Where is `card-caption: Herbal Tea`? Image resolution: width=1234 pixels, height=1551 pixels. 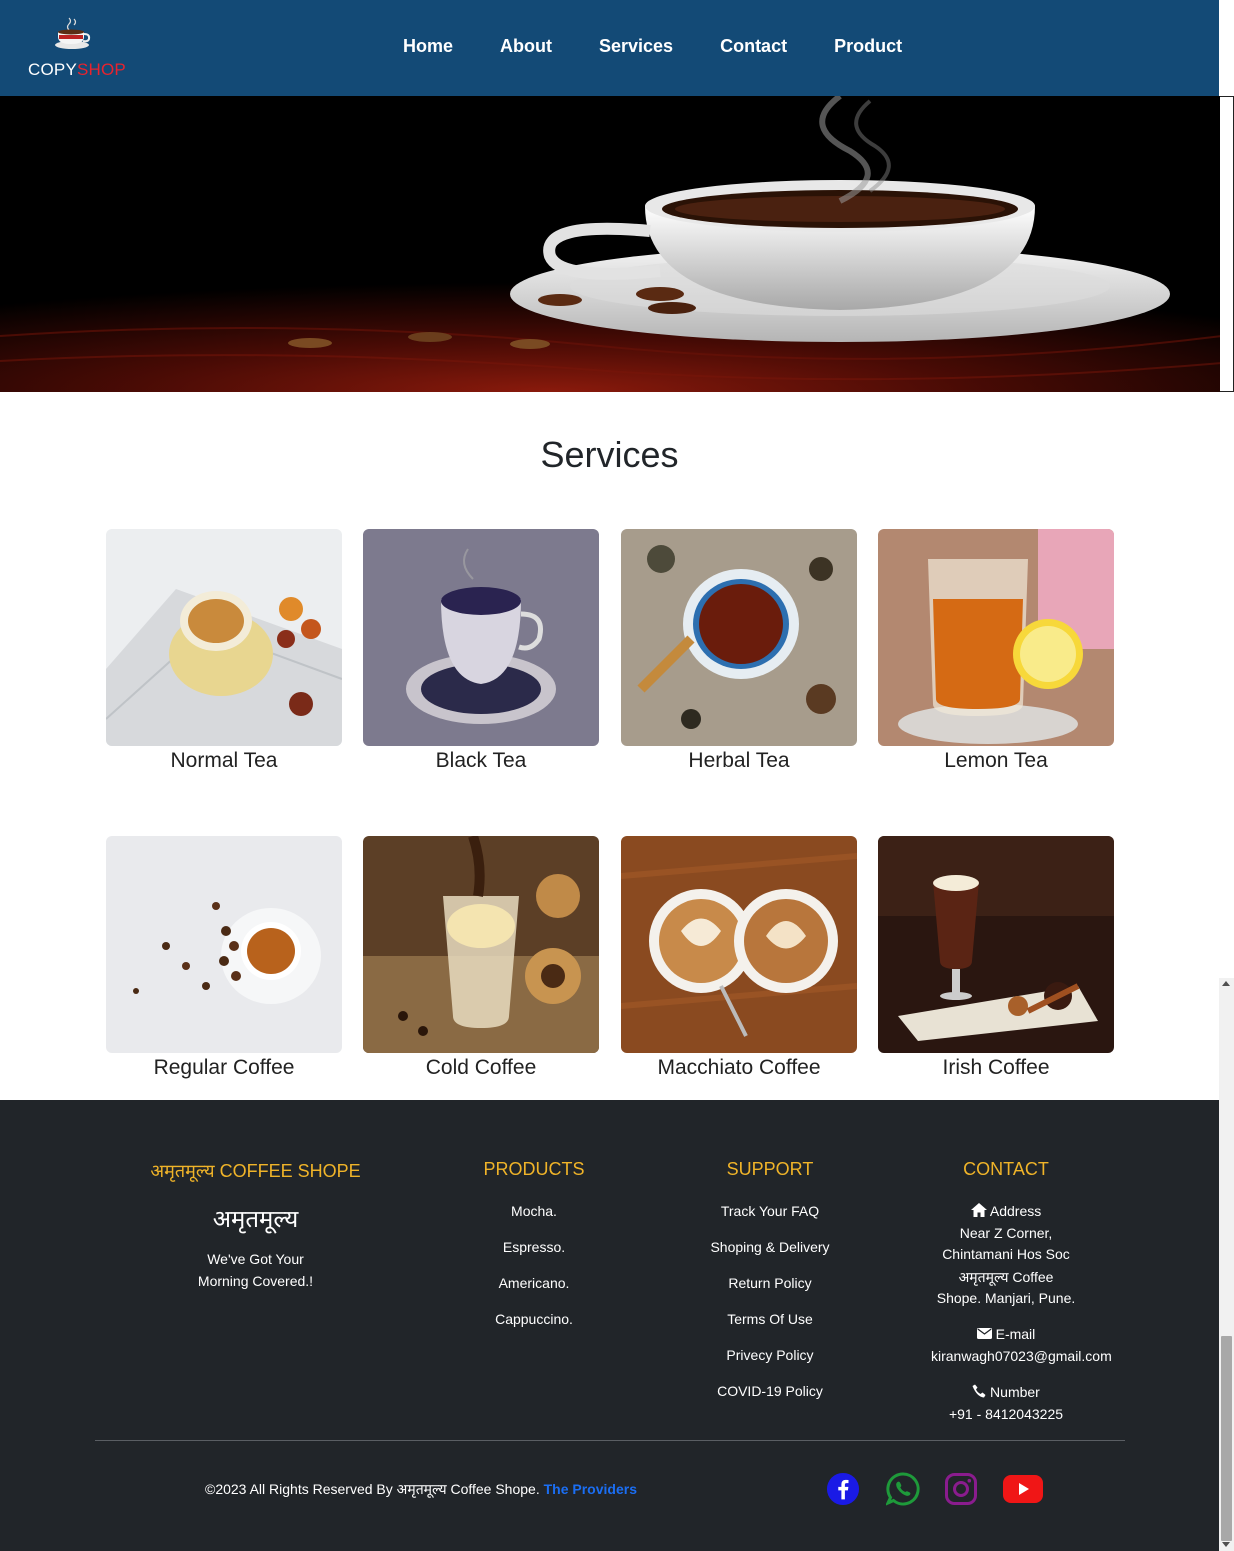 card-caption: Herbal Tea is located at coordinates (739, 760).